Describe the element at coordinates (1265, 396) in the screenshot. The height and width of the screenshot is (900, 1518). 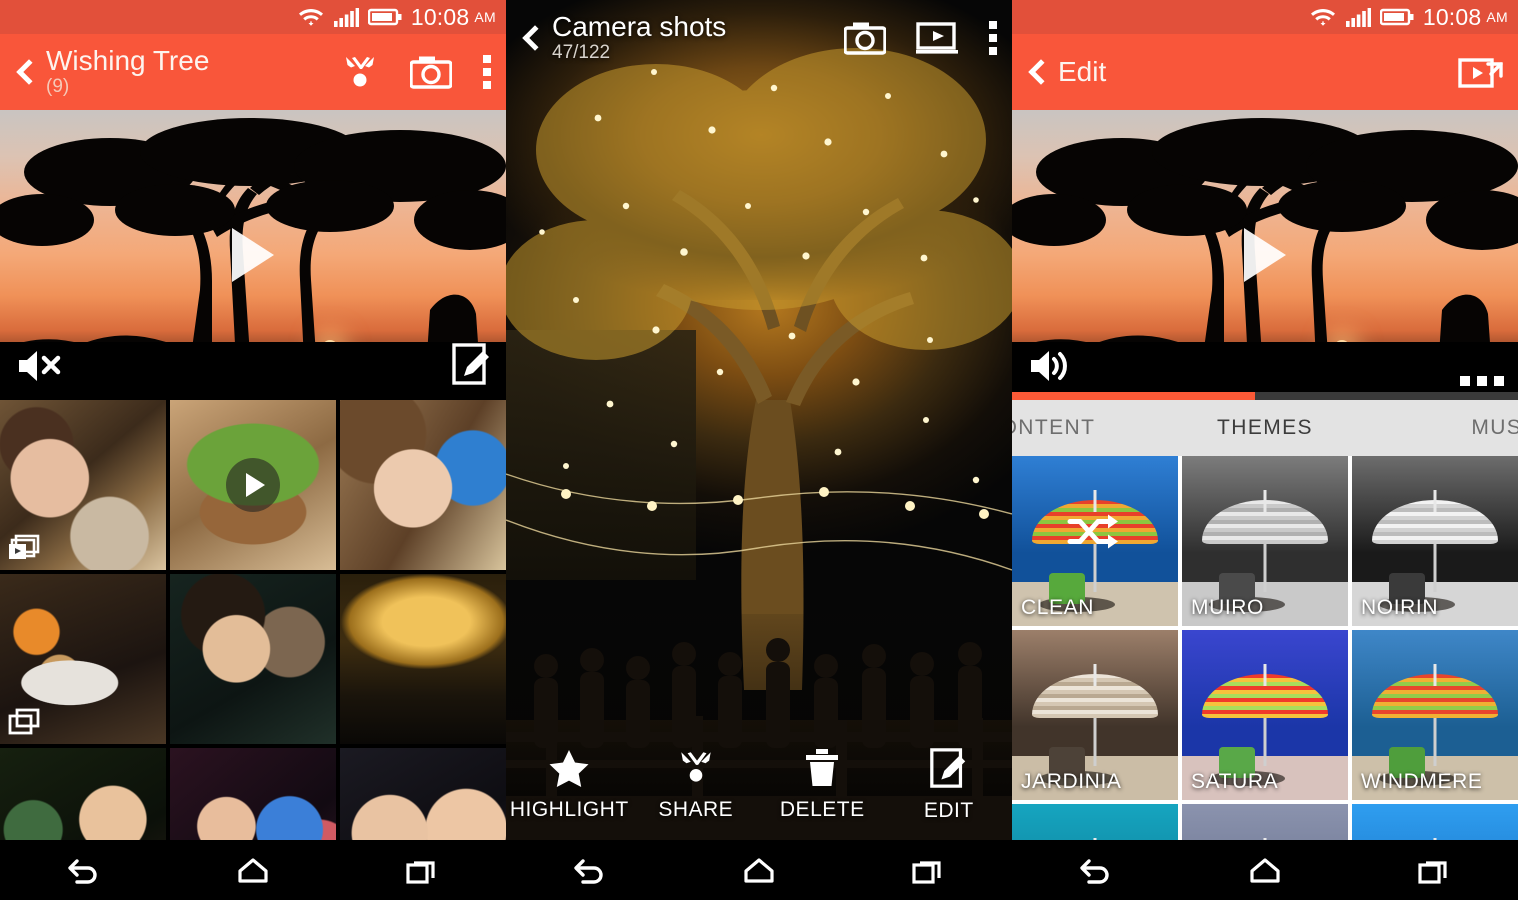
I see `video-progress-bar` at that location.